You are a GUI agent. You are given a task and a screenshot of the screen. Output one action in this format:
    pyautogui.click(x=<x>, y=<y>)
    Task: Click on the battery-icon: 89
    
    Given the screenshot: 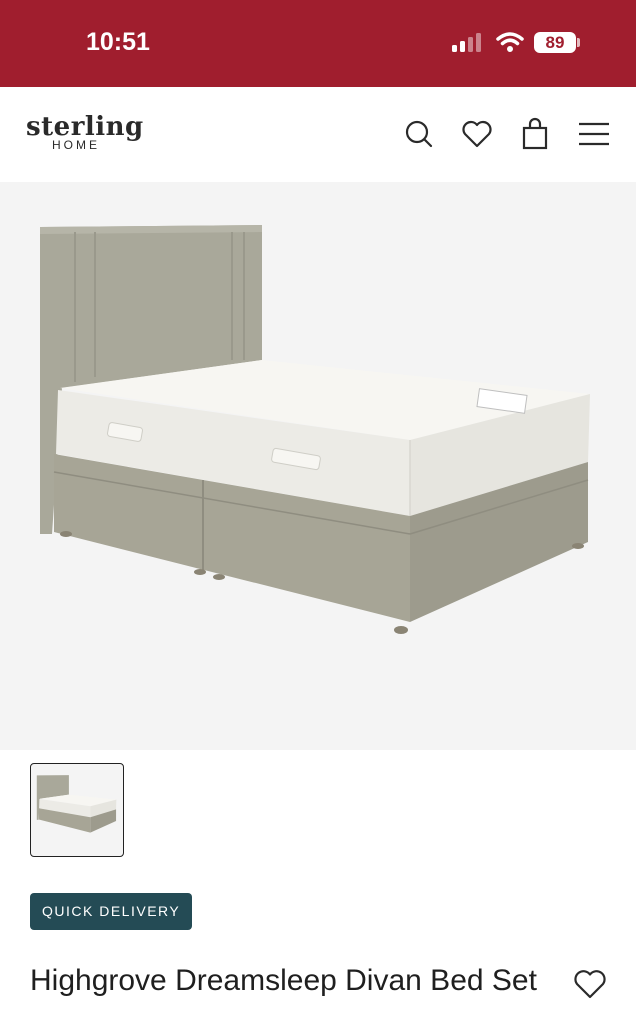 What is the action you would take?
    pyautogui.click(x=555, y=42)
    